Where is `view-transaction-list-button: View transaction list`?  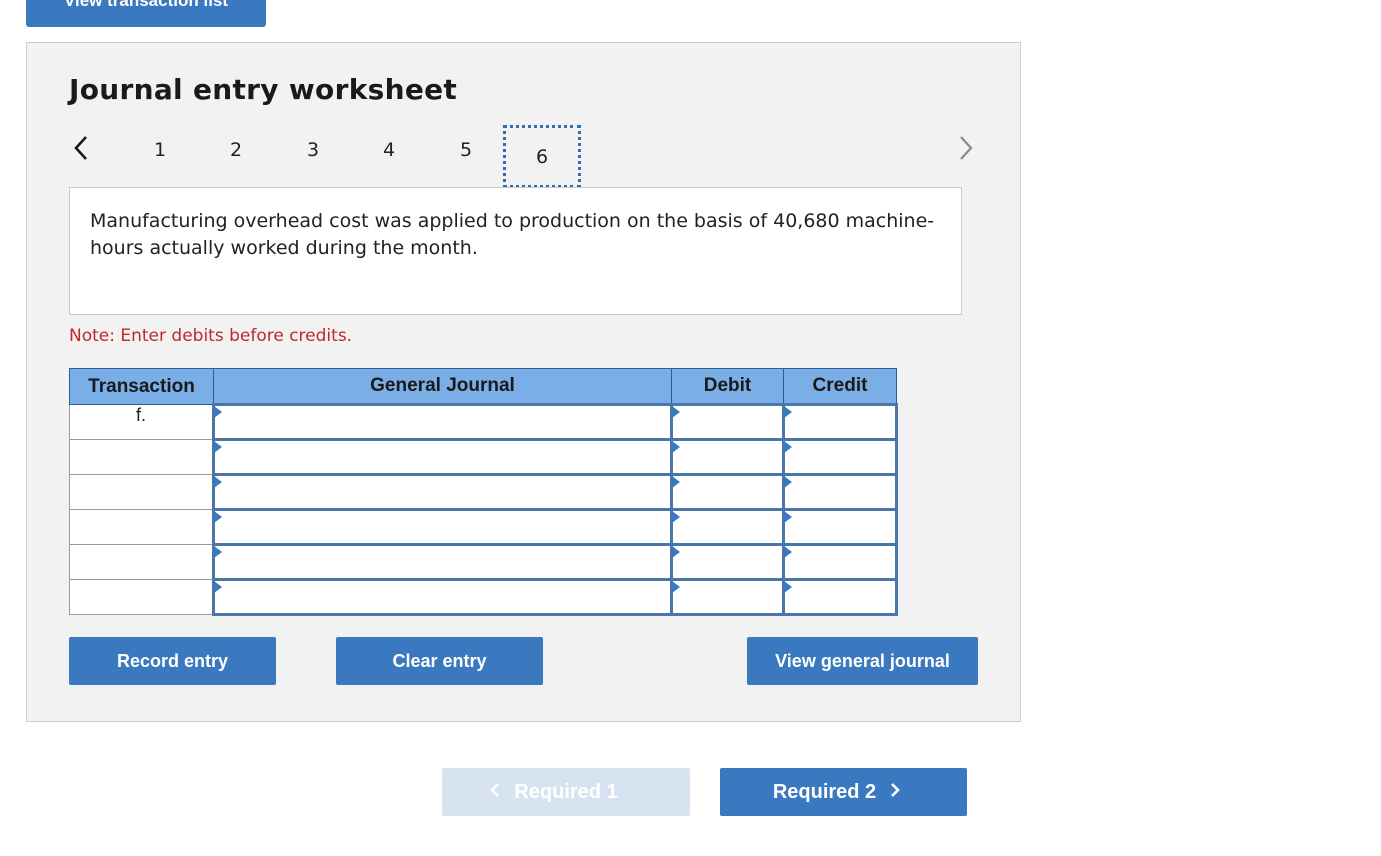
view-transaction-list-button: View transaction list is located at coordinates (146, 13).